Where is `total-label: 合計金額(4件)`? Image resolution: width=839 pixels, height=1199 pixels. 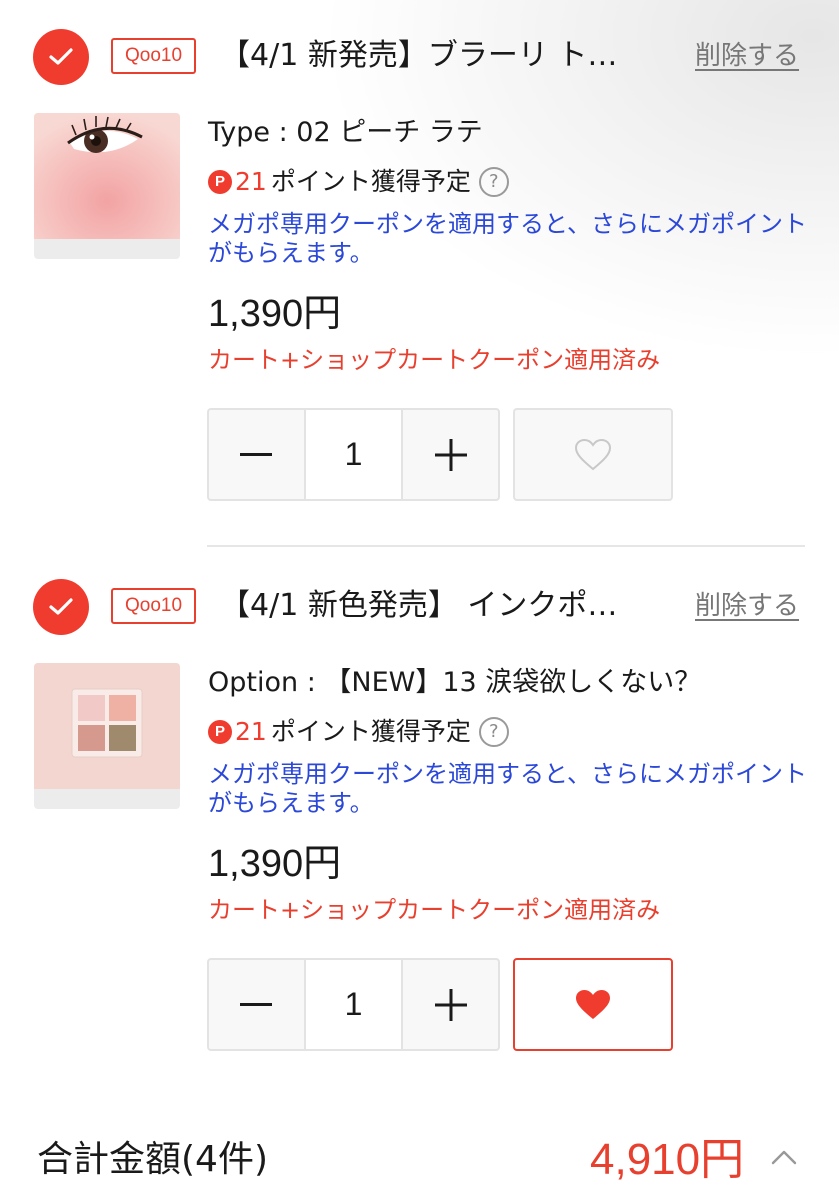
total-label: 合計金額(4件) is located at coordinates (152, 1159).